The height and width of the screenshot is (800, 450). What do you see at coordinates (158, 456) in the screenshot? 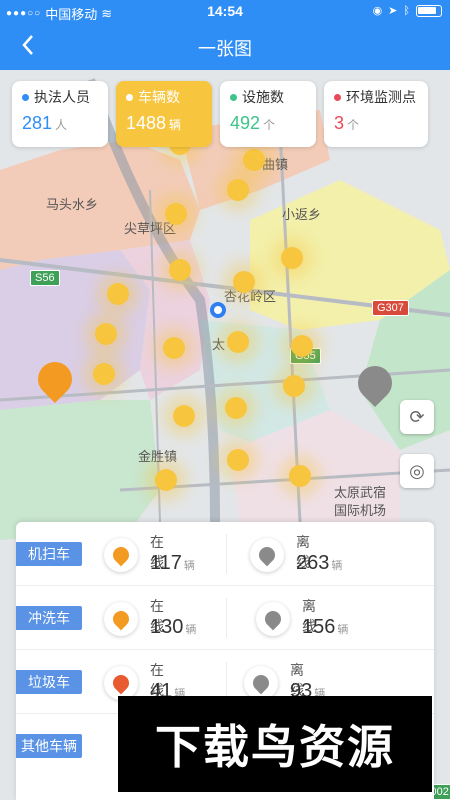
I see `map-place-label: 金胜镇` at bounding box center [158, 456].